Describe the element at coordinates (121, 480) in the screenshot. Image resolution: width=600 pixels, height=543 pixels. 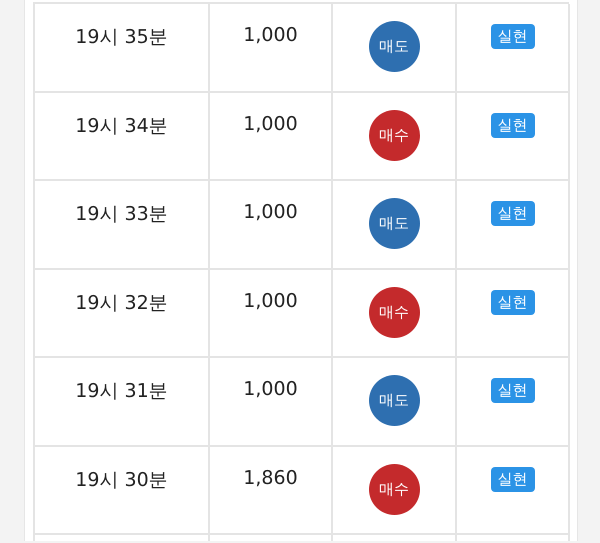
I see `time-text: 19시 30분` at that location.